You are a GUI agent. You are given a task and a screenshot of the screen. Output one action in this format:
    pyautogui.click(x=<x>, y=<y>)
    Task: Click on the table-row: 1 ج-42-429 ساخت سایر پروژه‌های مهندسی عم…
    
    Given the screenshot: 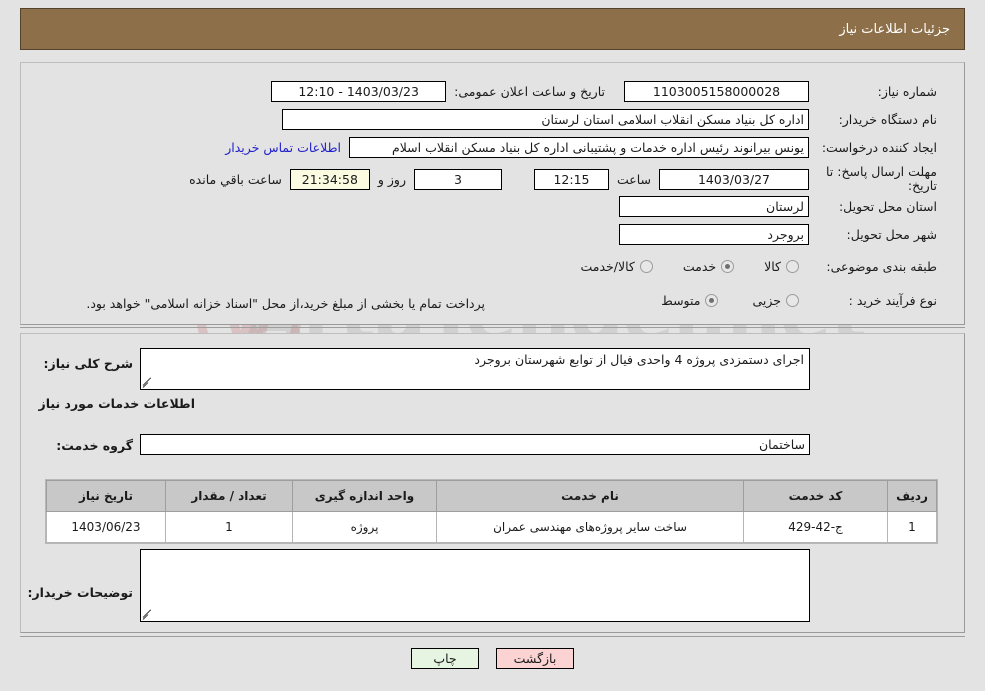 What is the action you would take?
    pyautogui.click(x=491, y=527)
    